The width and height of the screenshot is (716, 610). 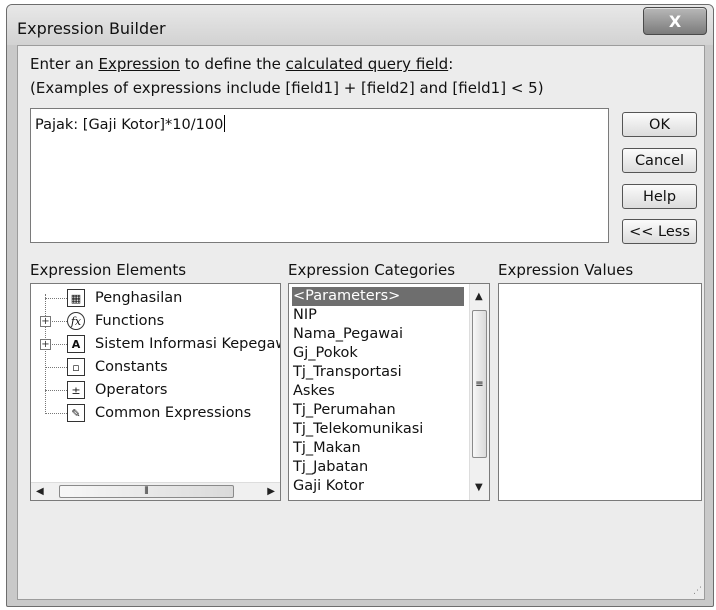 I want to click on operators-icon: ±, so click(x=76, y=390).